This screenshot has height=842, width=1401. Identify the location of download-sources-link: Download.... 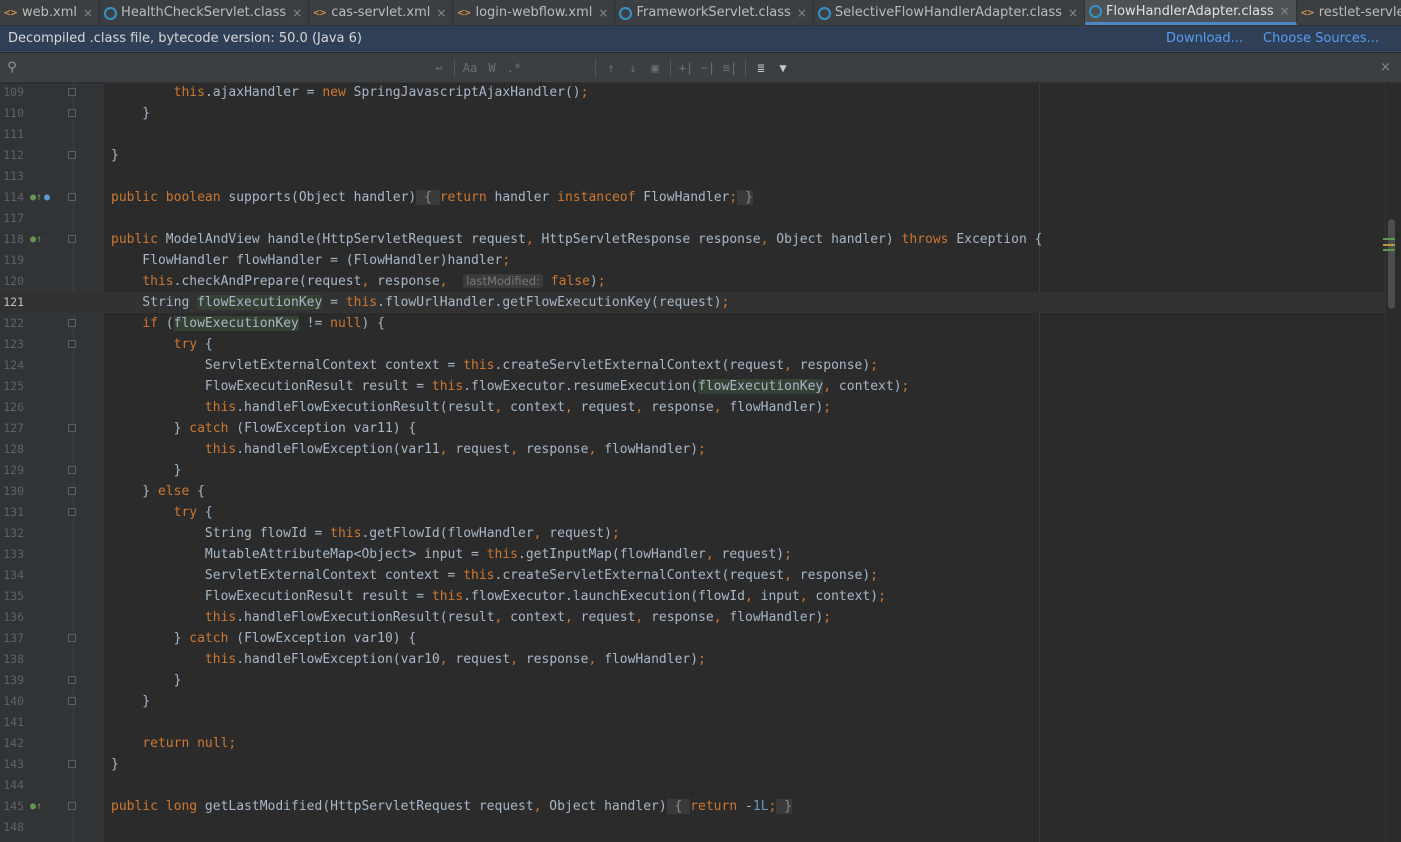
(1204, 38).